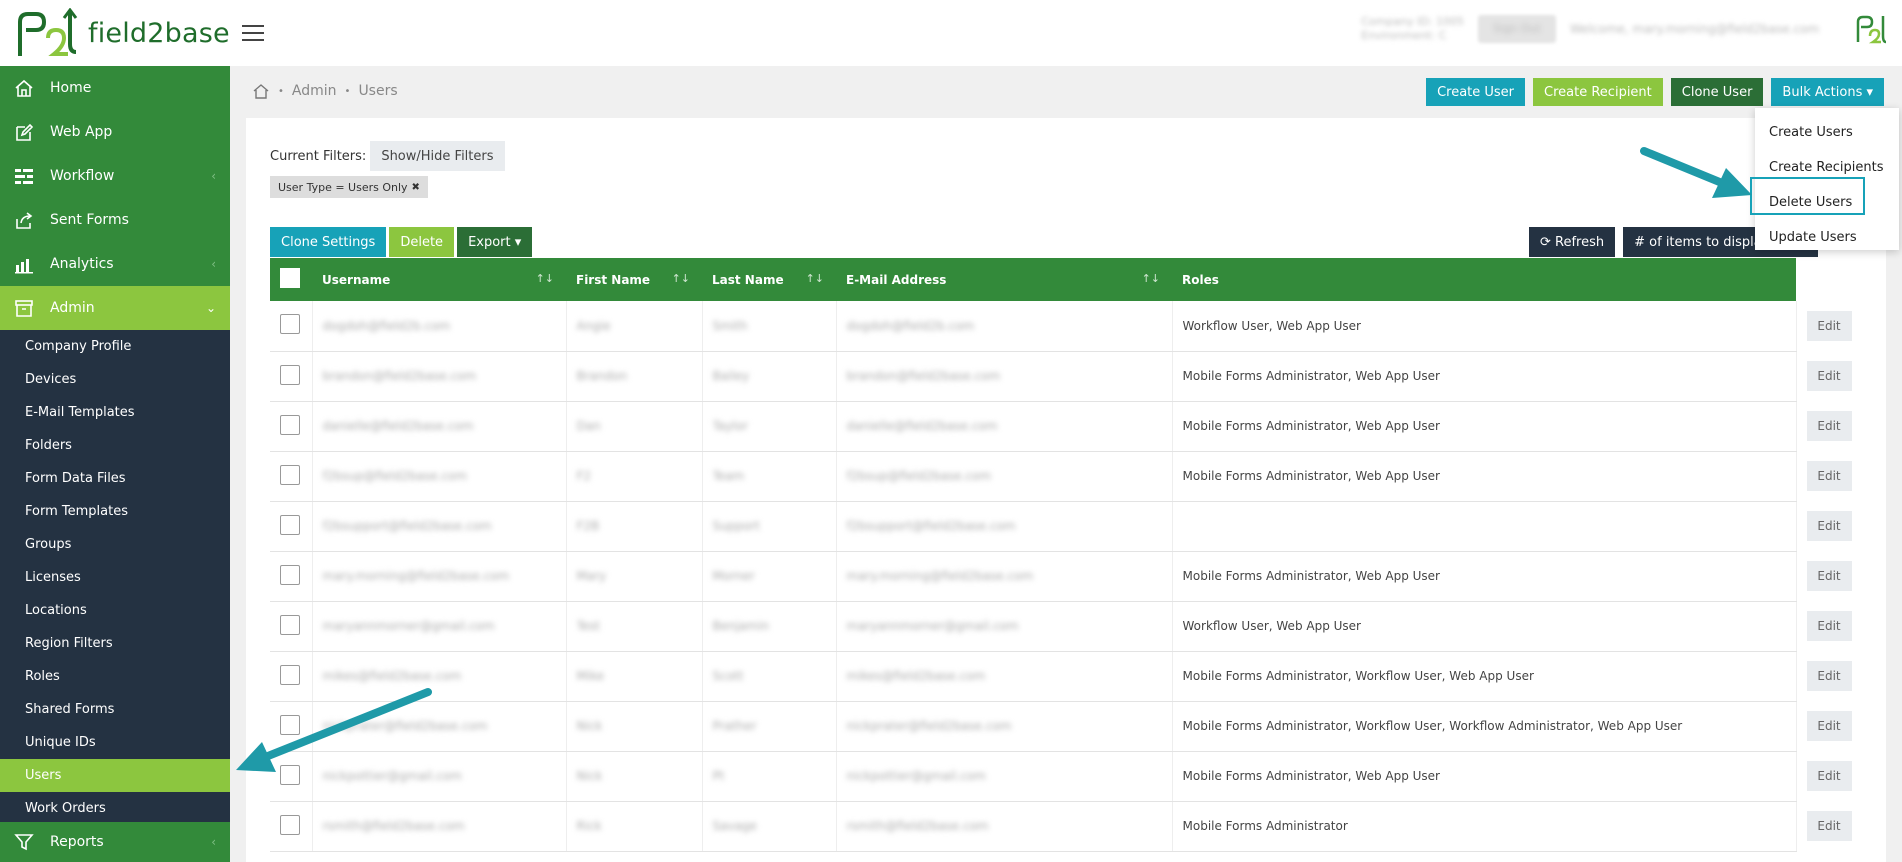  I want to click on sidebar-item-work-orders: Work Orders, so click(115, 808).